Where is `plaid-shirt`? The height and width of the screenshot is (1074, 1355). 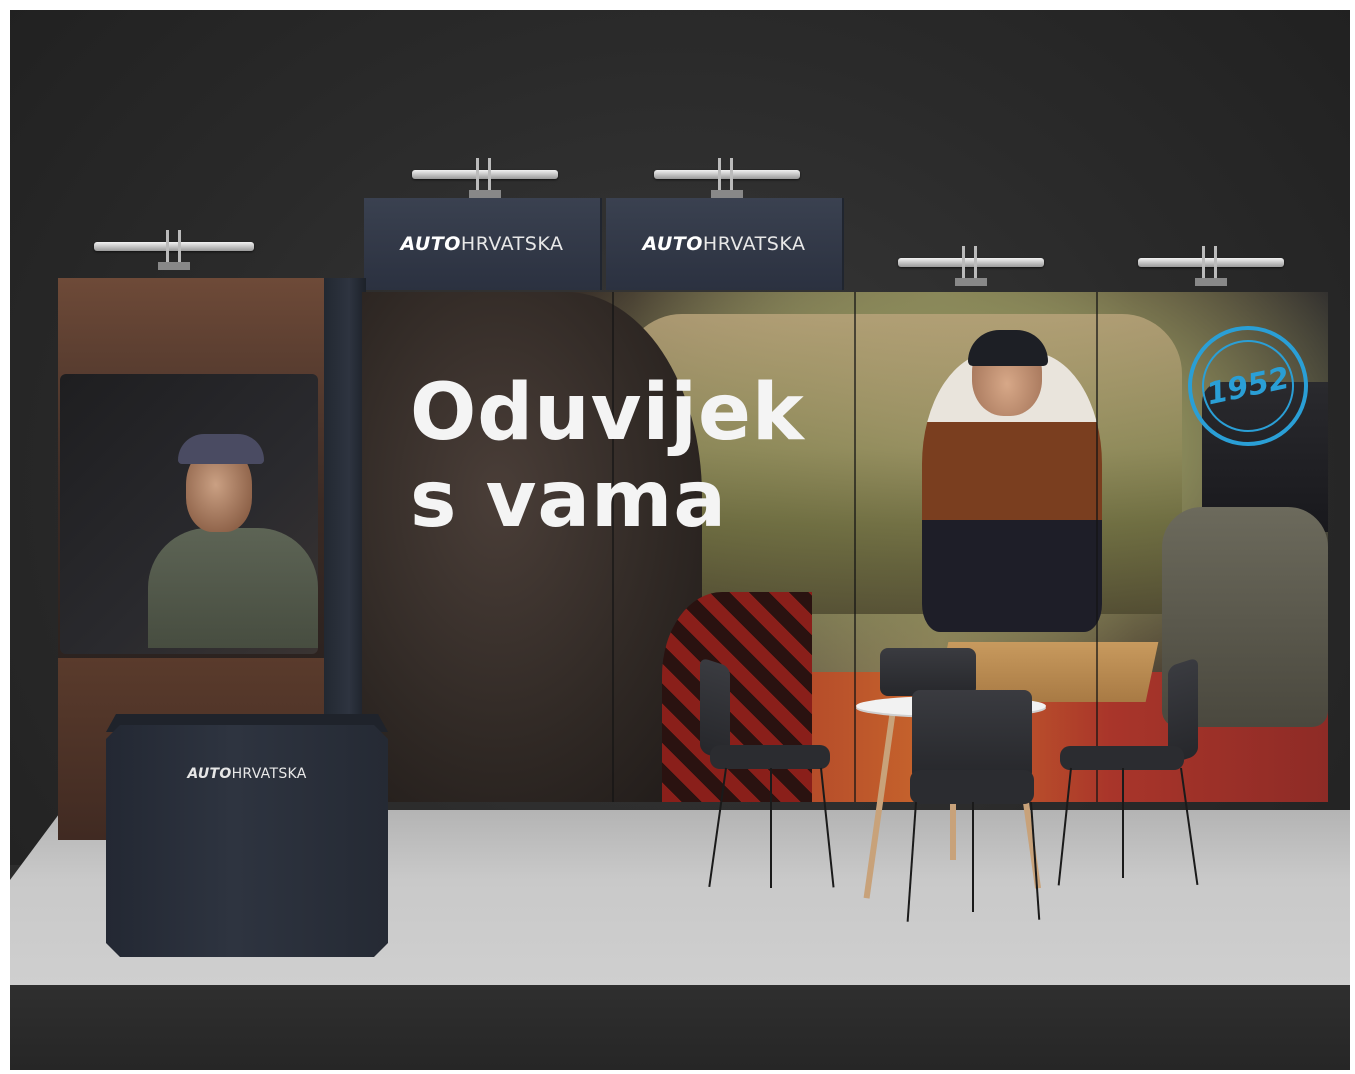
plaid-shirt is located at coordinates (737, 697).